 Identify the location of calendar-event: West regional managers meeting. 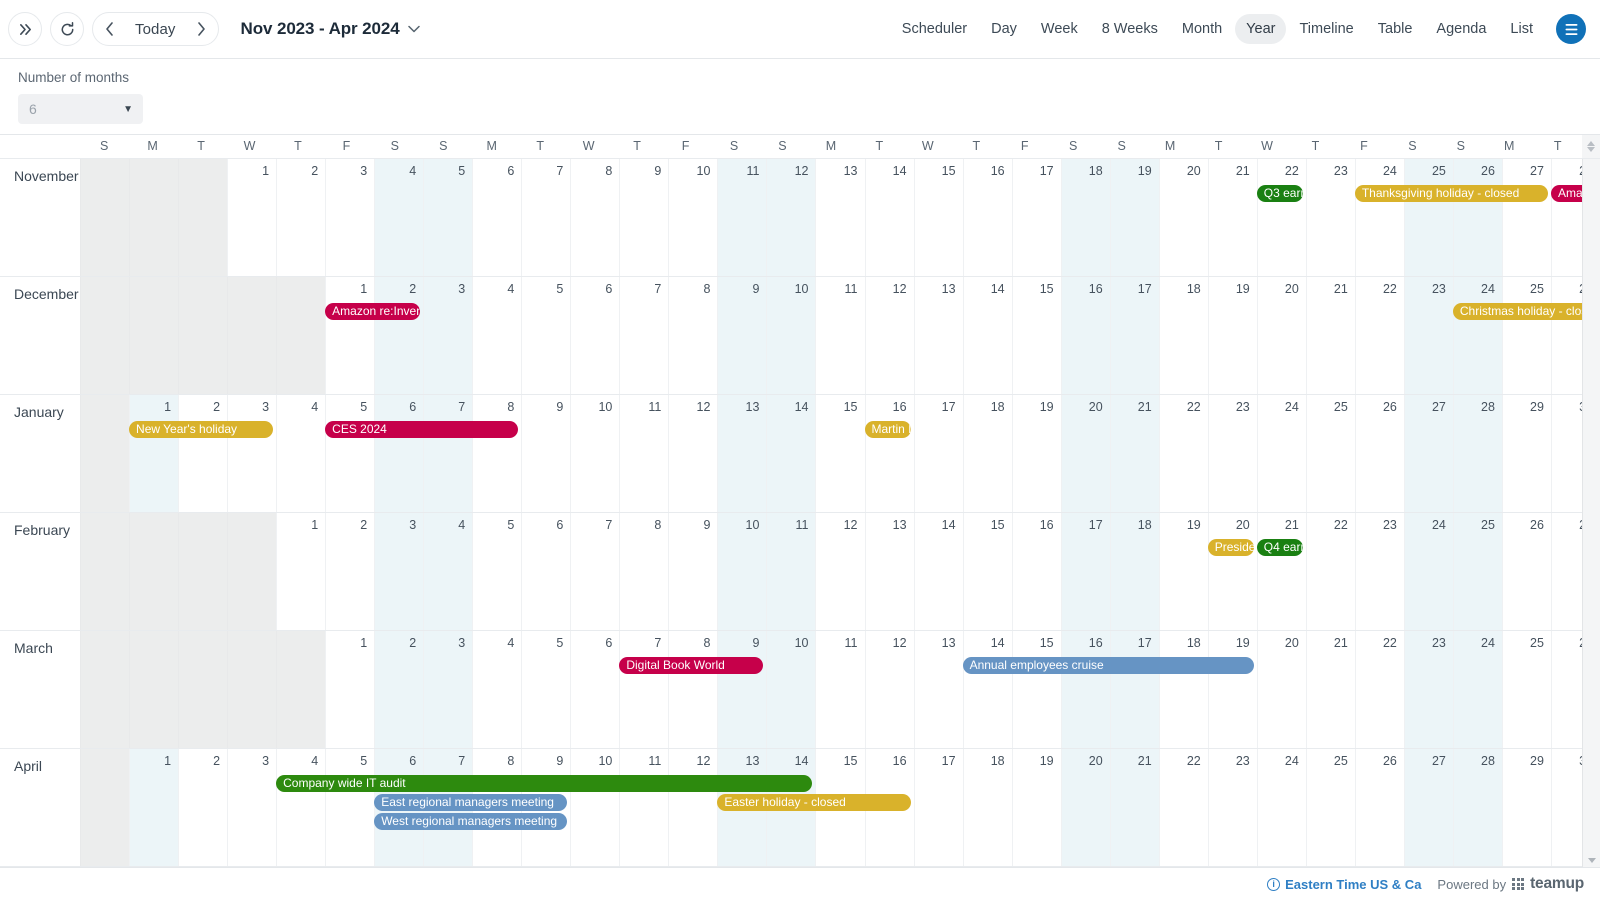
(471, 821).